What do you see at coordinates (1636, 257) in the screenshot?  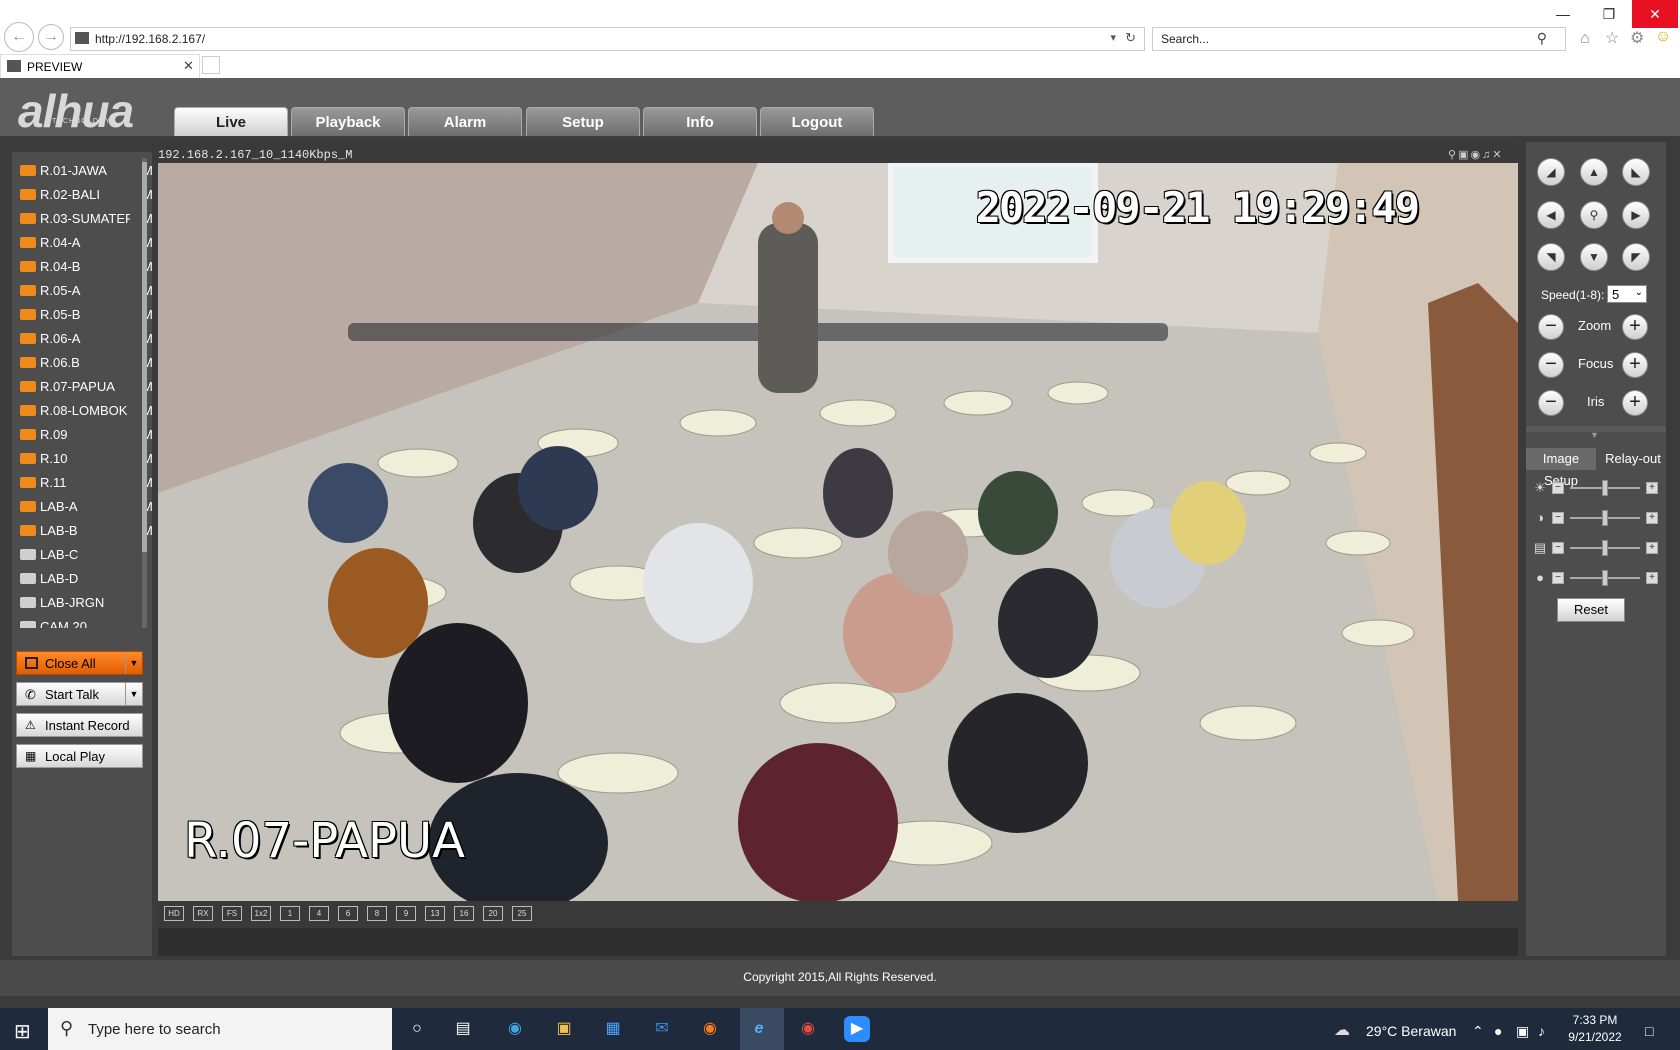 I see `ptz-down-right-button: ◤` at bounding box center [1636, 257].